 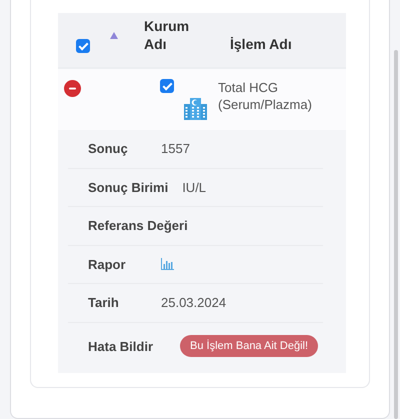 What do you see at coordinates (261, 44) in the screenshot?
I see `column-header: İşlem Adı` at bounding box center [261, 44].